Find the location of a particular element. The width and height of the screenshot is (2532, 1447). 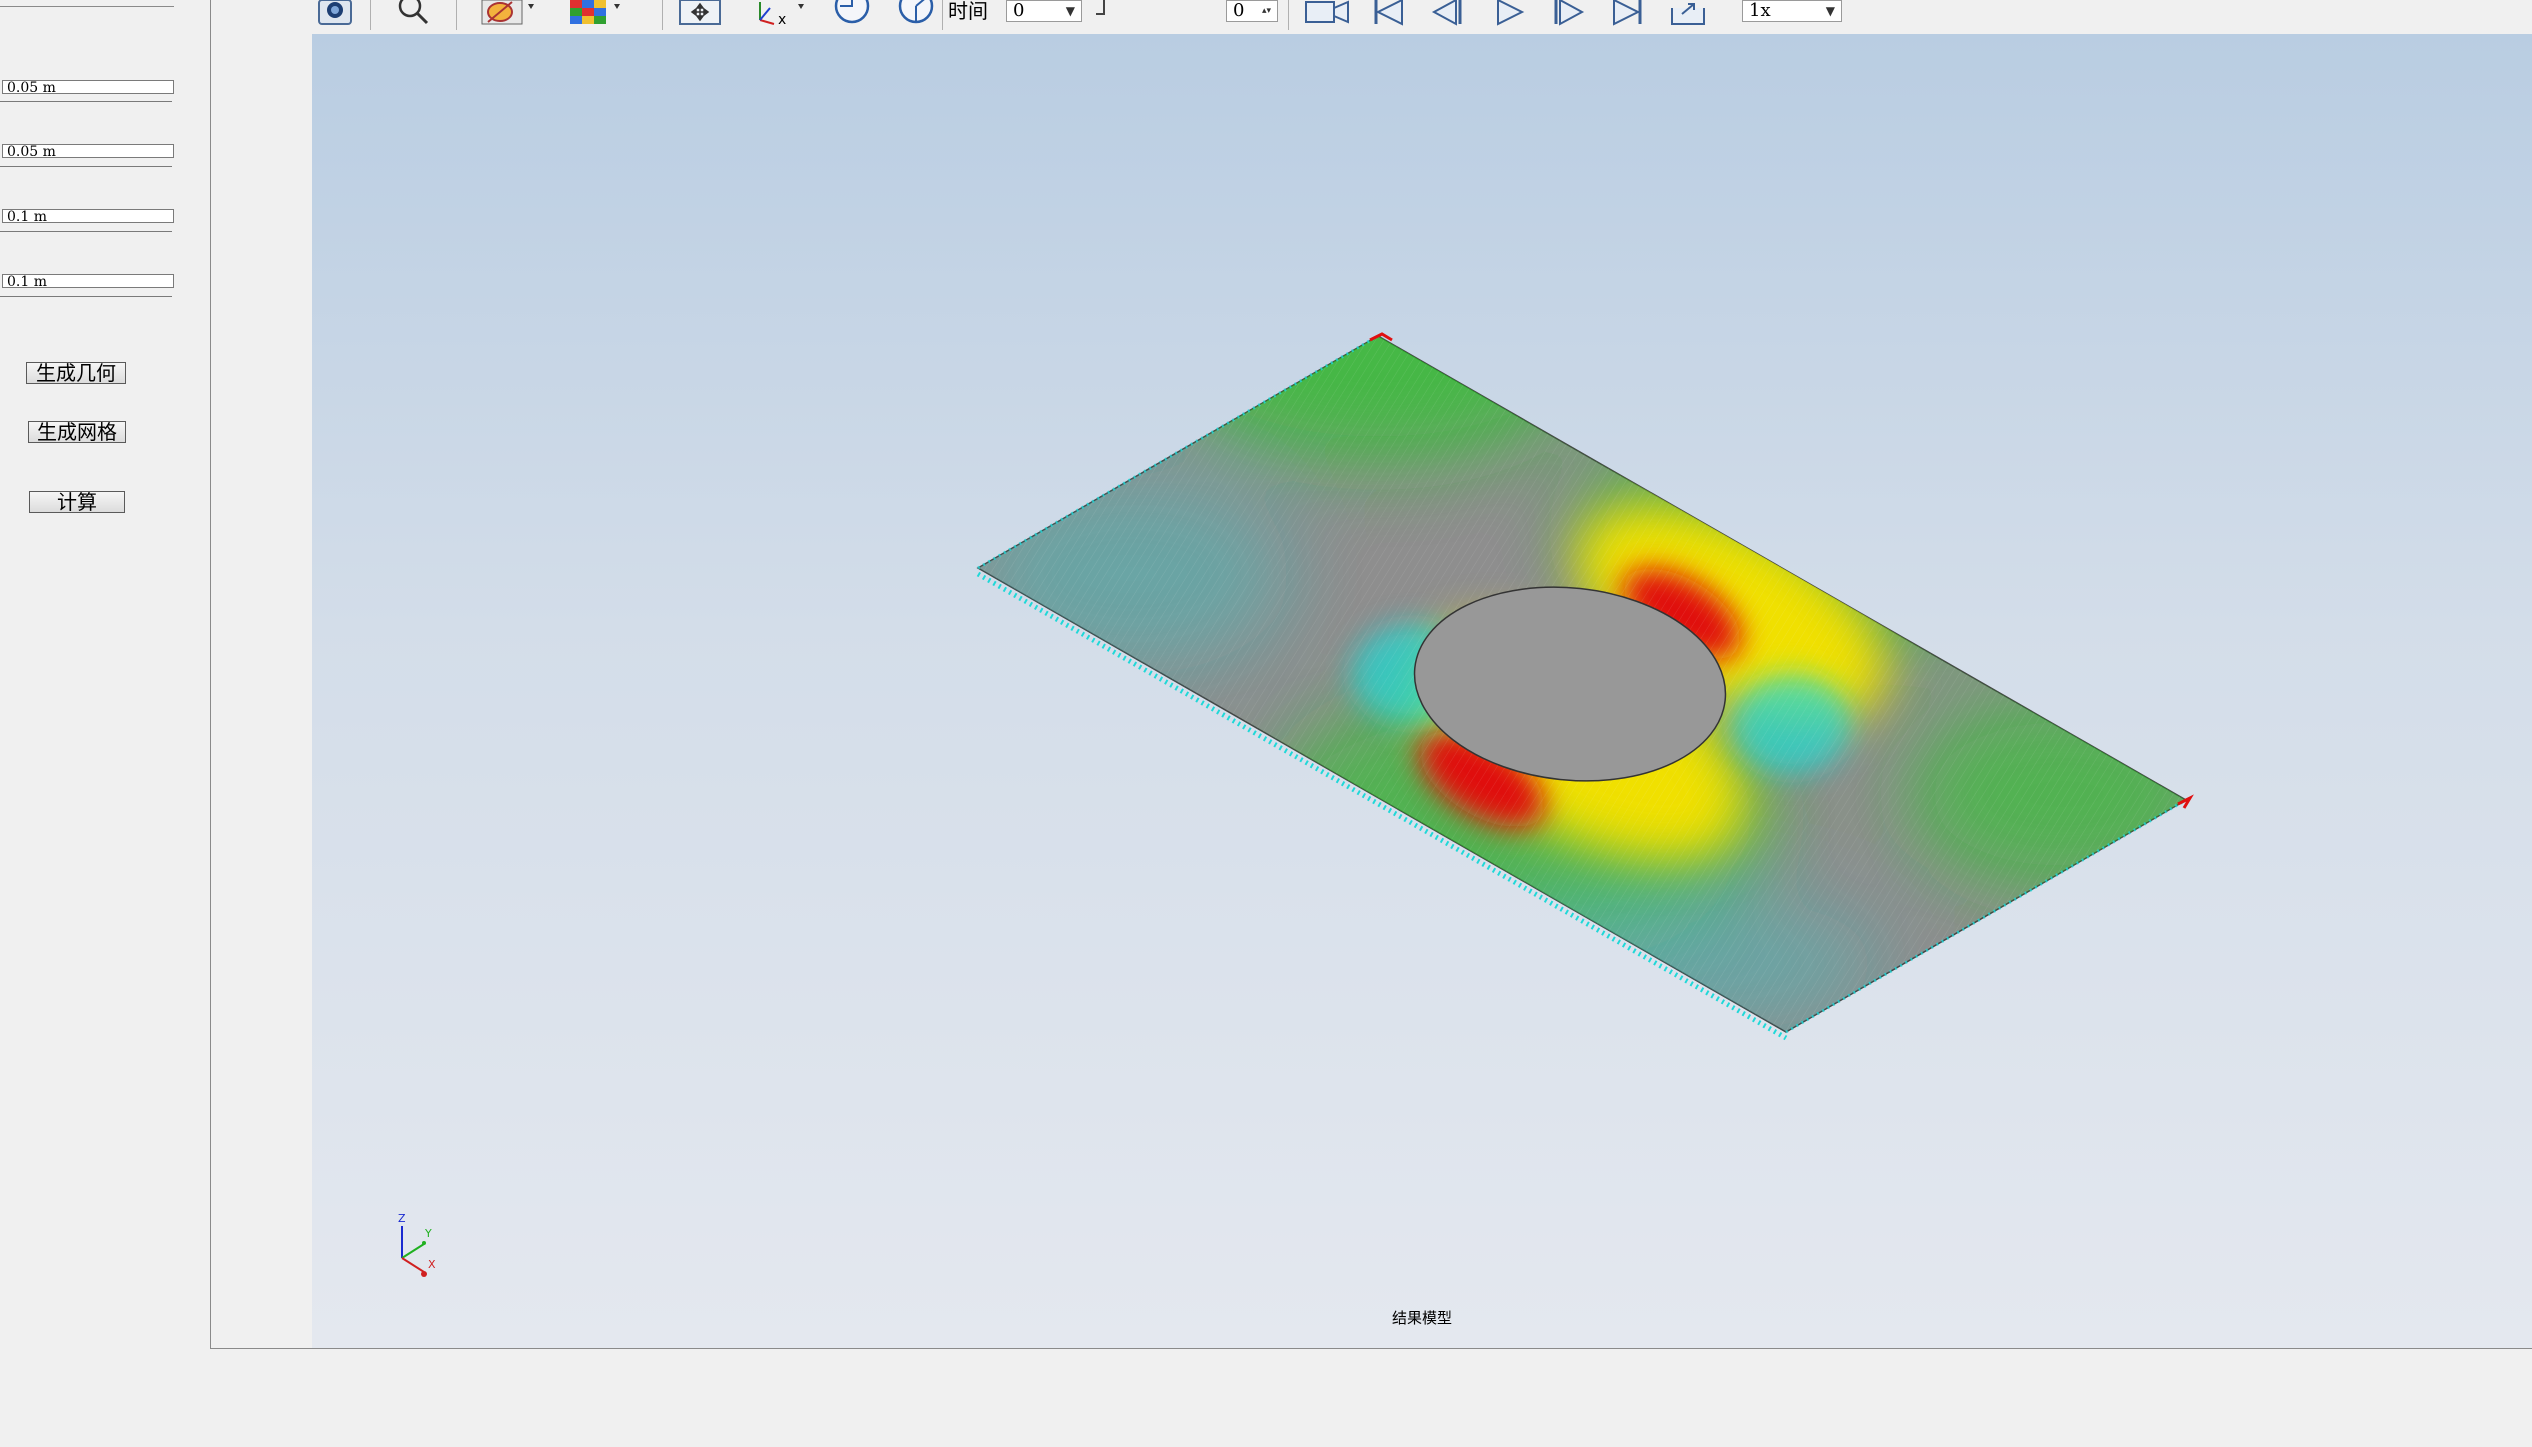

z-axis-label: Z is located at coordinates (402, 1218).